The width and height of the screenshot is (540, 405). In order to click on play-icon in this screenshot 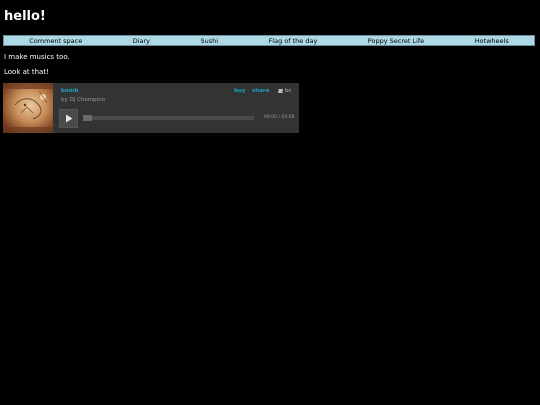, I will do `click(69, 118)`.